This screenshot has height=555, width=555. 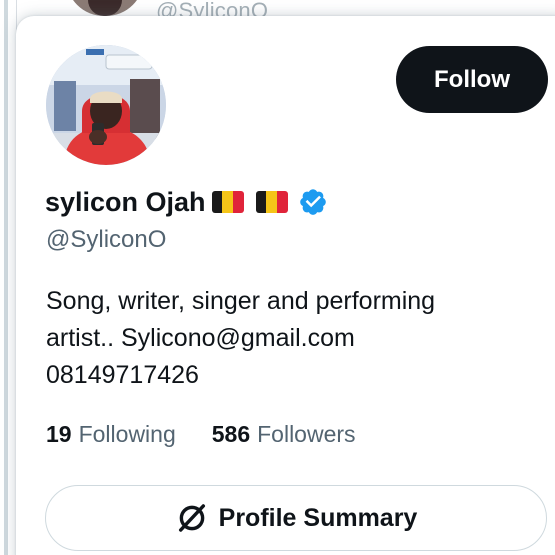 I want to click on bio-line: Song, writer, singer and performing, so click(x=241, y=301).